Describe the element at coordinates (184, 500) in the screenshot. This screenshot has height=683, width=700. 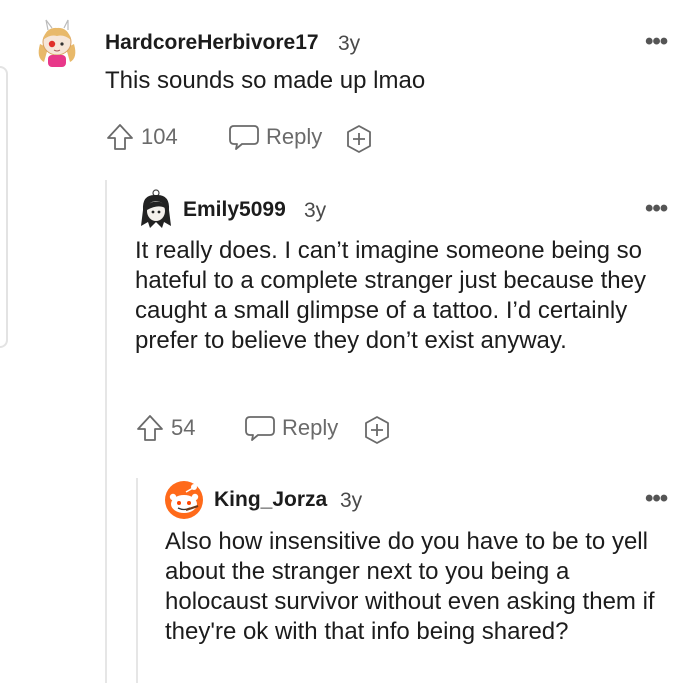
I see `snoo-avatar-icon` at that location.